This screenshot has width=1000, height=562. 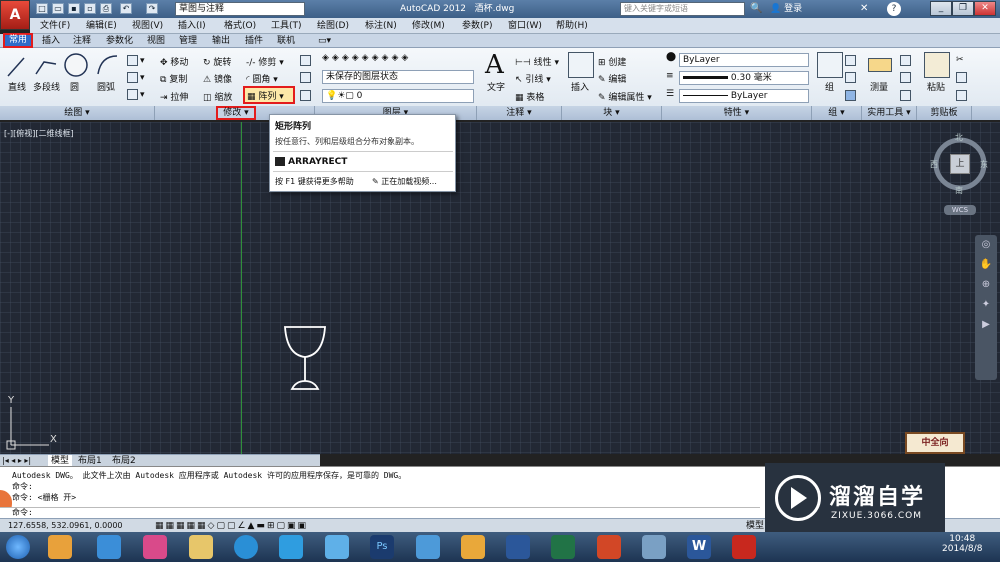 I want to click on menu-draw: 绘图(D), so click(x=333, y=26).